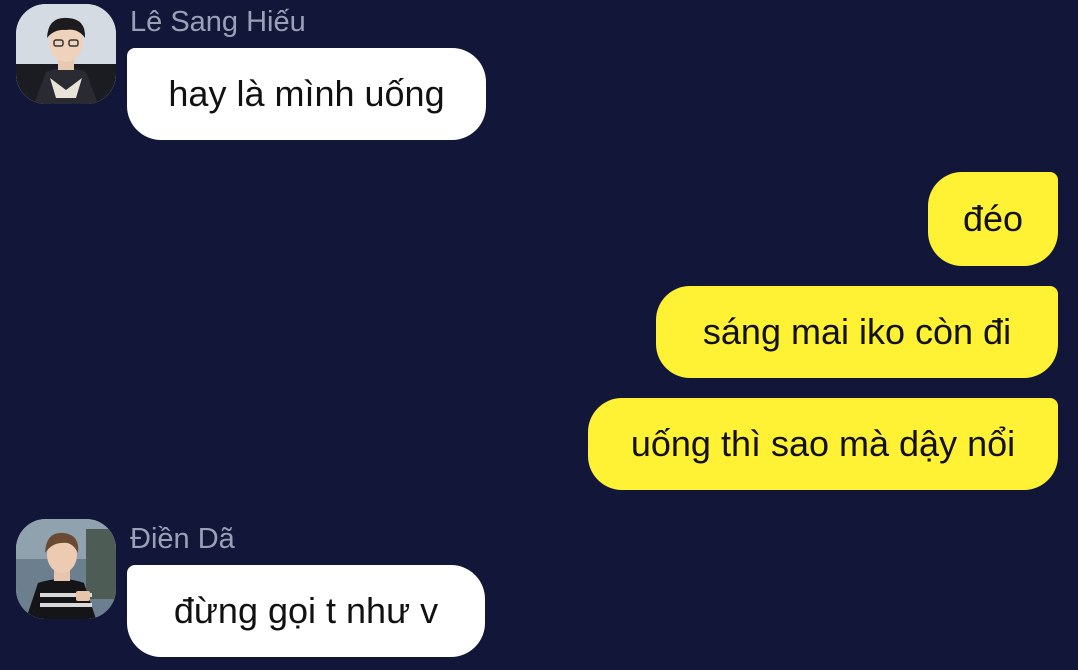  I want to click on avatar-photo-da, so click(66, 569).